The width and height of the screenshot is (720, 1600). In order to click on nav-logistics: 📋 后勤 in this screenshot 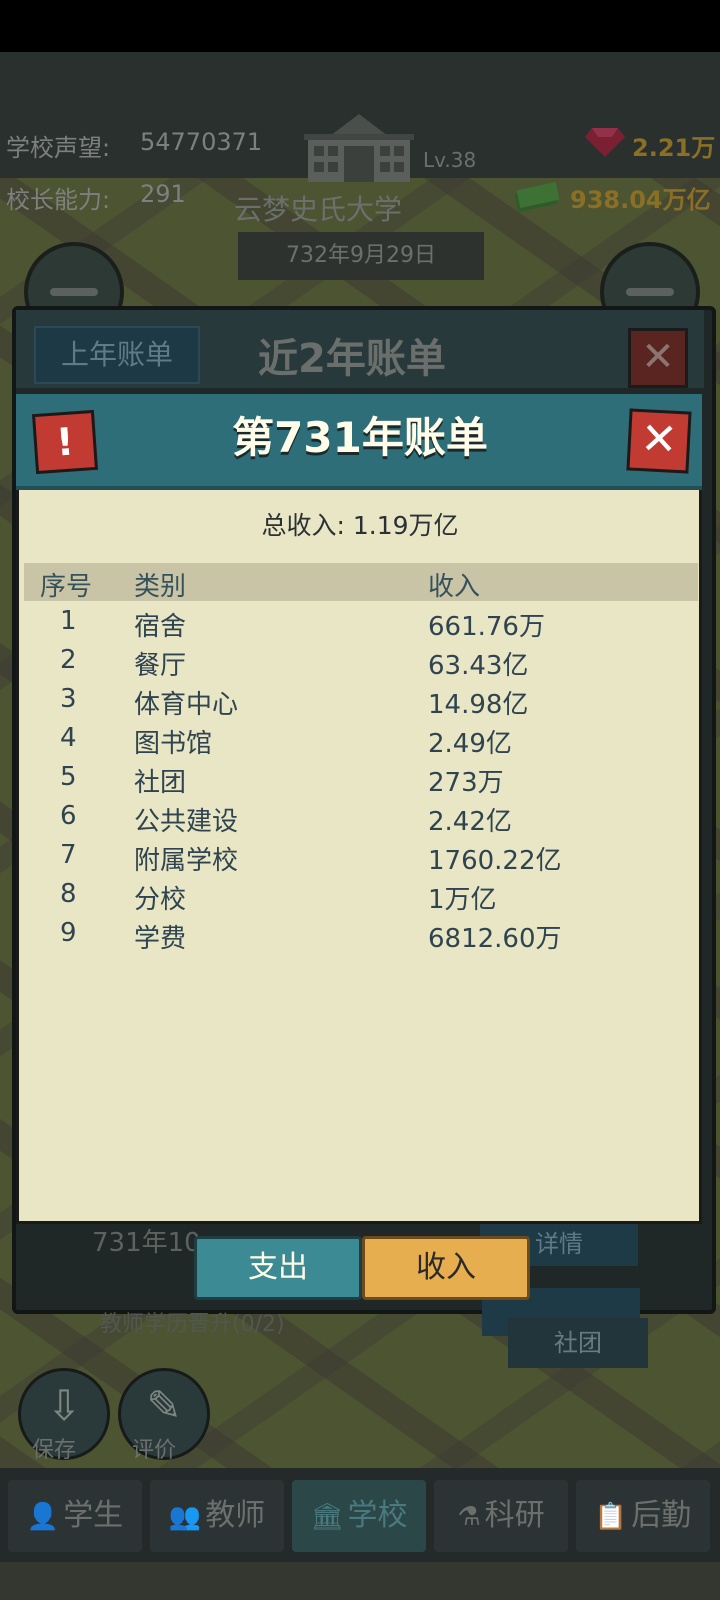, I will do `click(643, 1516)`.